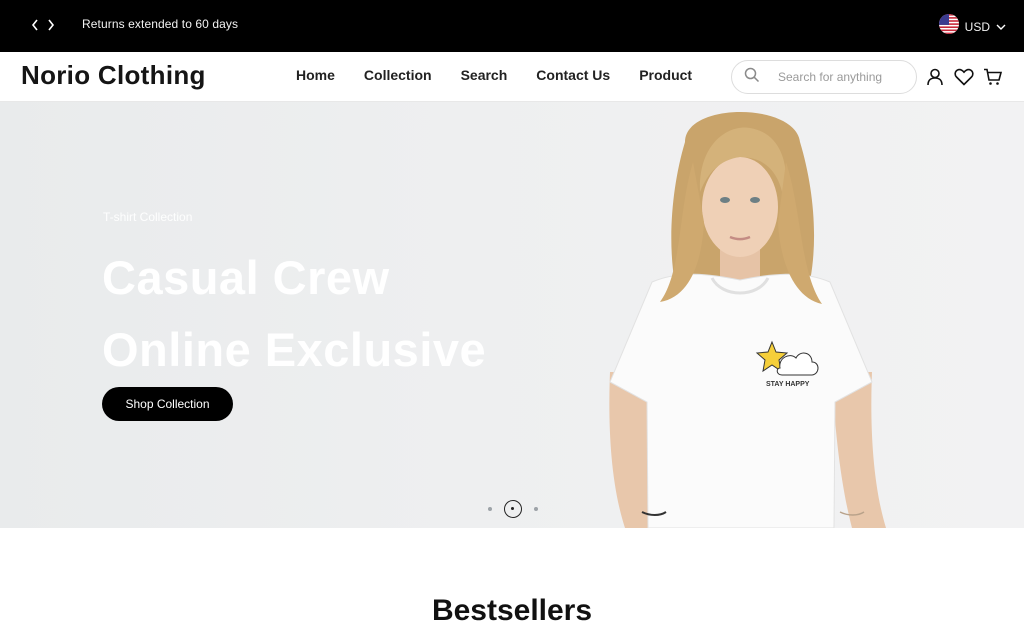  Describe the element at coordinates (838, 77) in the screenshot. I see `search-input` at that location.